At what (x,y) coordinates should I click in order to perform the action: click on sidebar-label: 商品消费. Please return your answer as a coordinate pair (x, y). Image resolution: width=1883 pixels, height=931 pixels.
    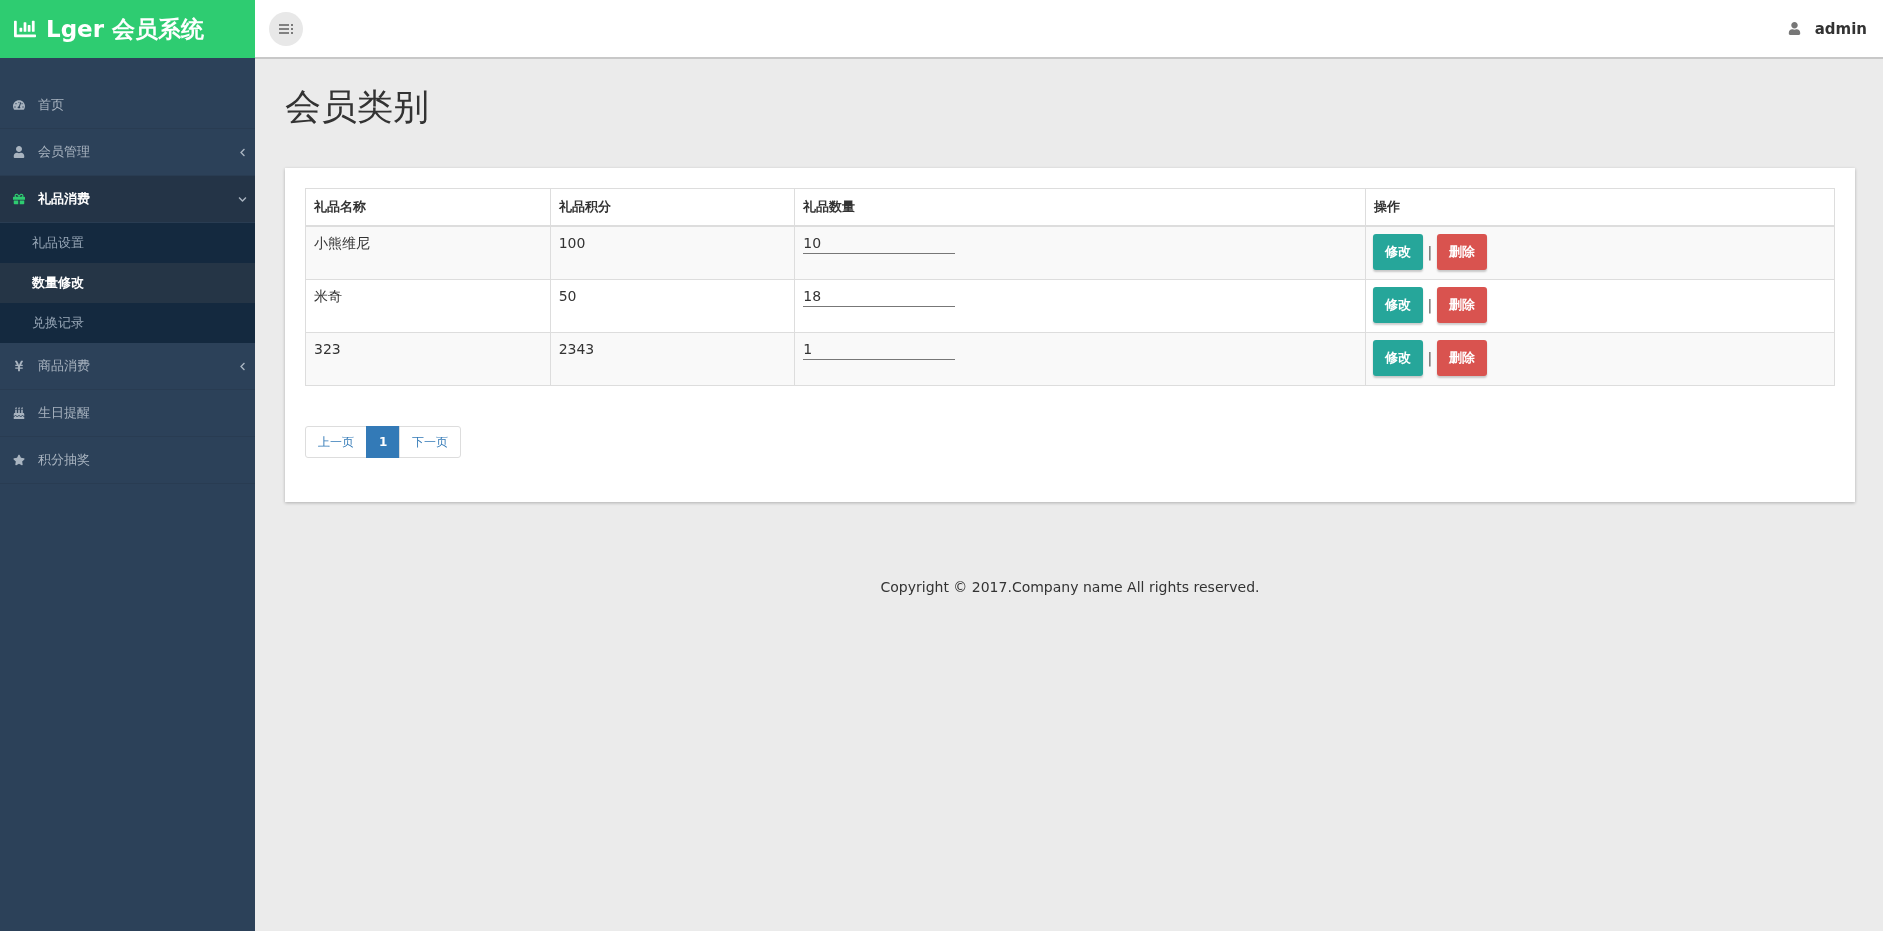
    Looking at the image, I should click on (64, 366).